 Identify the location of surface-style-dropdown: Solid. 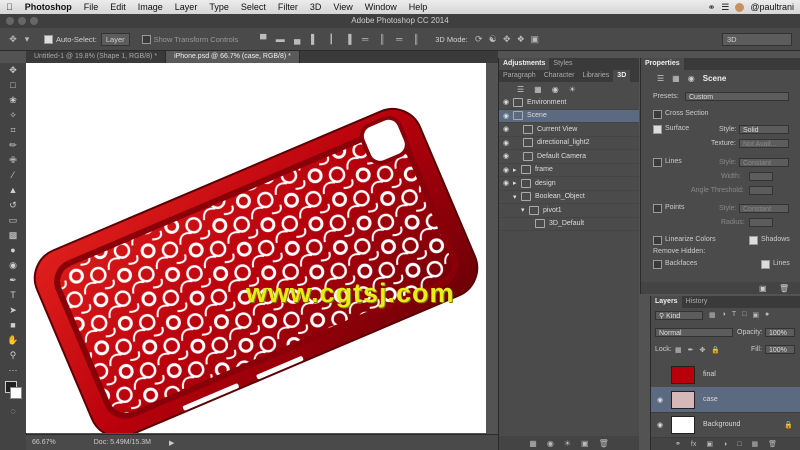
(764, 129).